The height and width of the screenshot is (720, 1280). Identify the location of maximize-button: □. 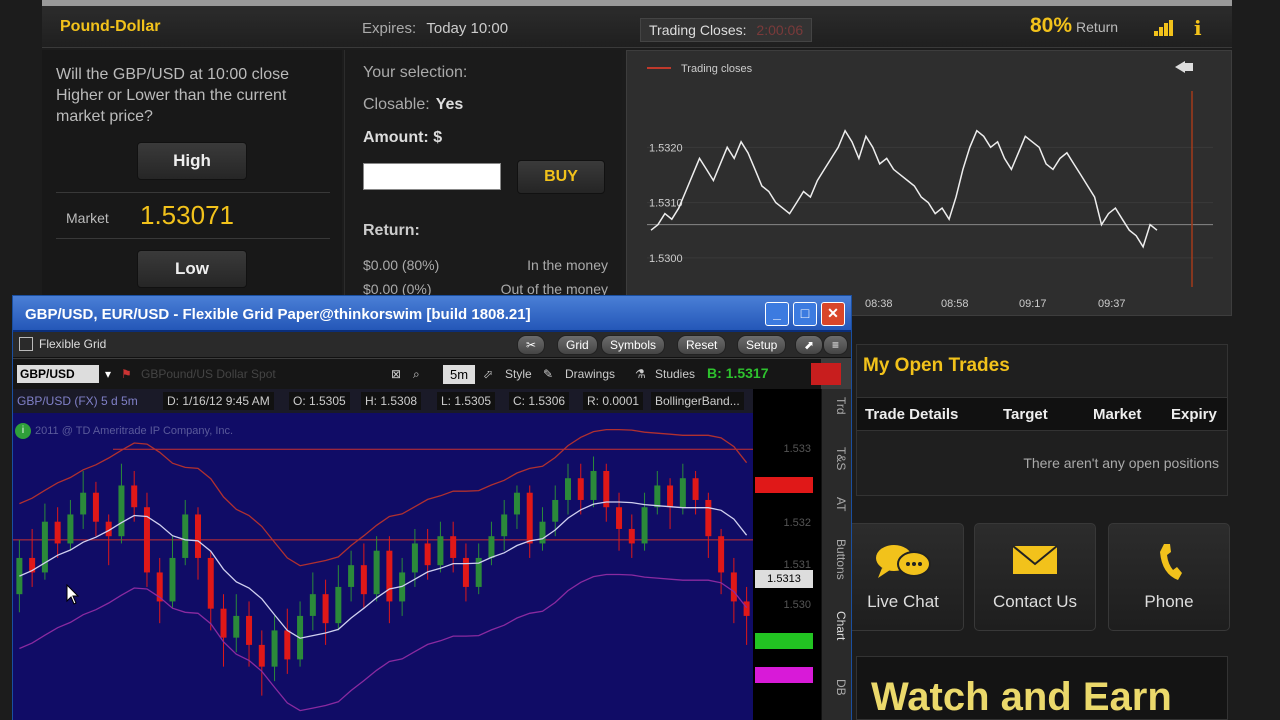
(805, 314).